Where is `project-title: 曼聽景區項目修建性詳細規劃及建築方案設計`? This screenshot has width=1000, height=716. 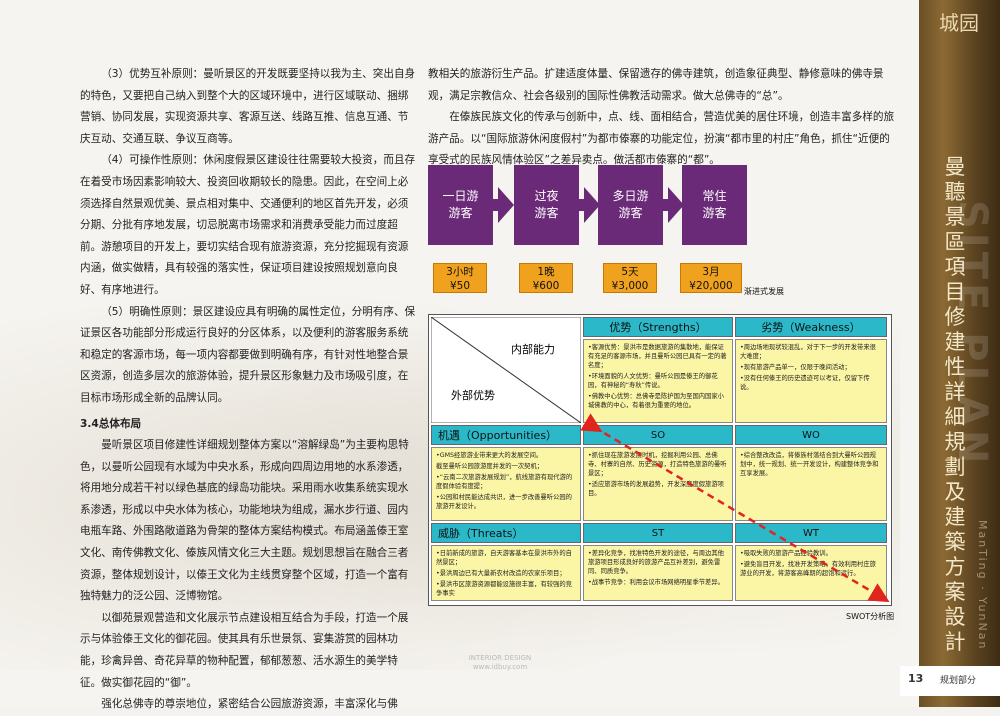
project-title: 曼聽景區項目修建性詳細規劃及建築方案設計 is located at coordinates (955, 404).